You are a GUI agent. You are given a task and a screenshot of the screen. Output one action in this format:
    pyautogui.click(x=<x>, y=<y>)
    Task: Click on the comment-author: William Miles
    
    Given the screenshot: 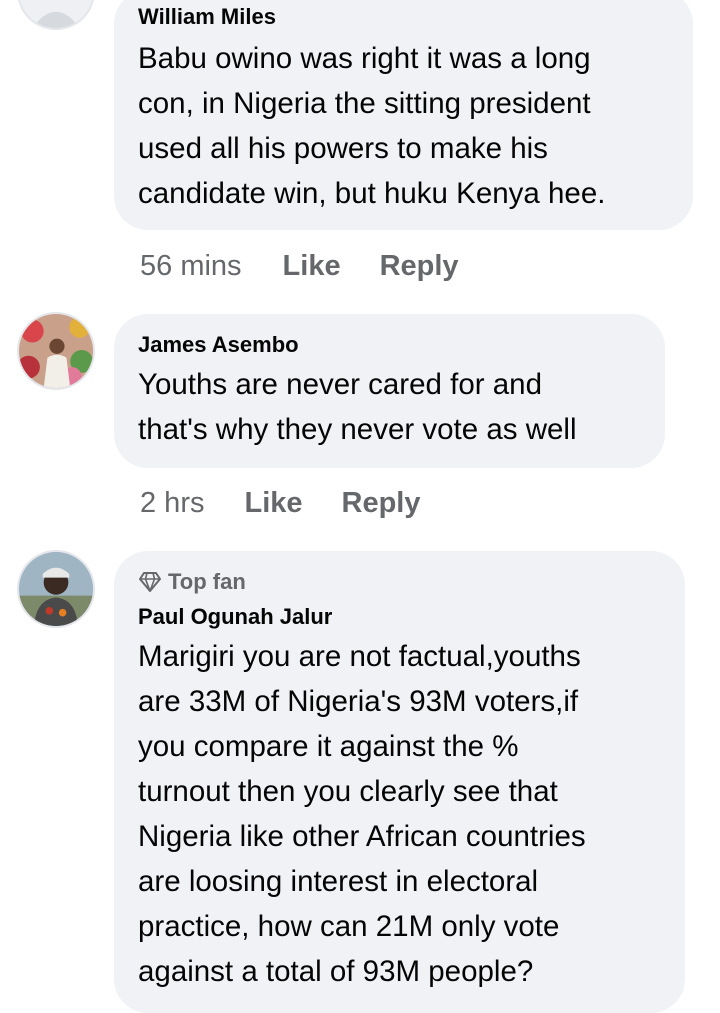 What is the action you would take?
    pyautogui.click(x=403, y=17)
    